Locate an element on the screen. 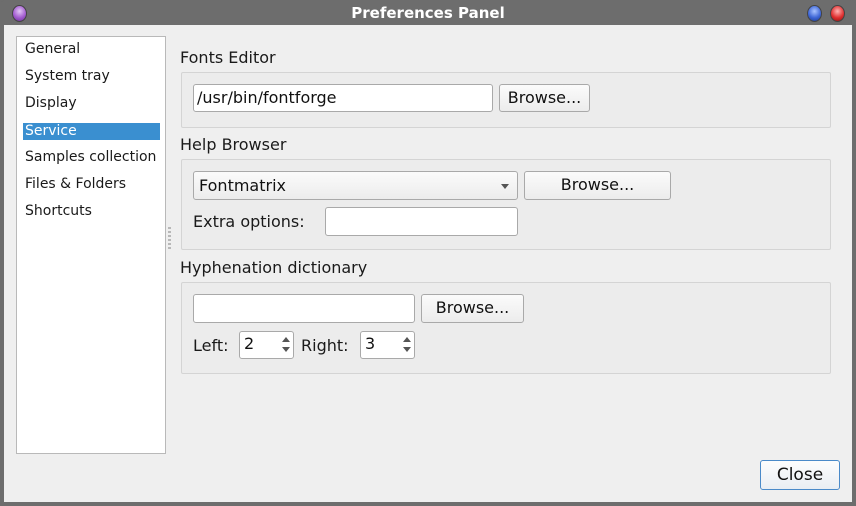 The height and width of the screenshot is (506, 856). right-spinbox: 3 is located at coordinates (387, 345).